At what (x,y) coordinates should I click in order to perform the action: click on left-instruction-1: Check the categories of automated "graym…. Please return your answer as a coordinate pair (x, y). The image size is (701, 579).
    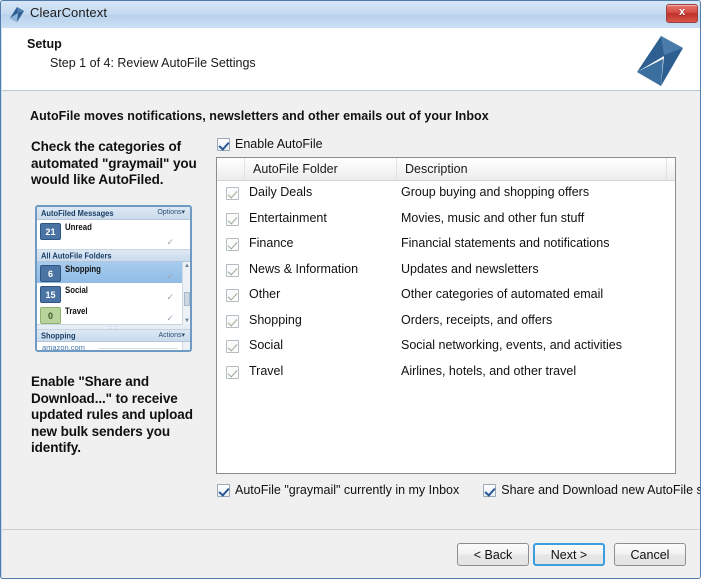
    Looking at the image, I should click on (119, 164).